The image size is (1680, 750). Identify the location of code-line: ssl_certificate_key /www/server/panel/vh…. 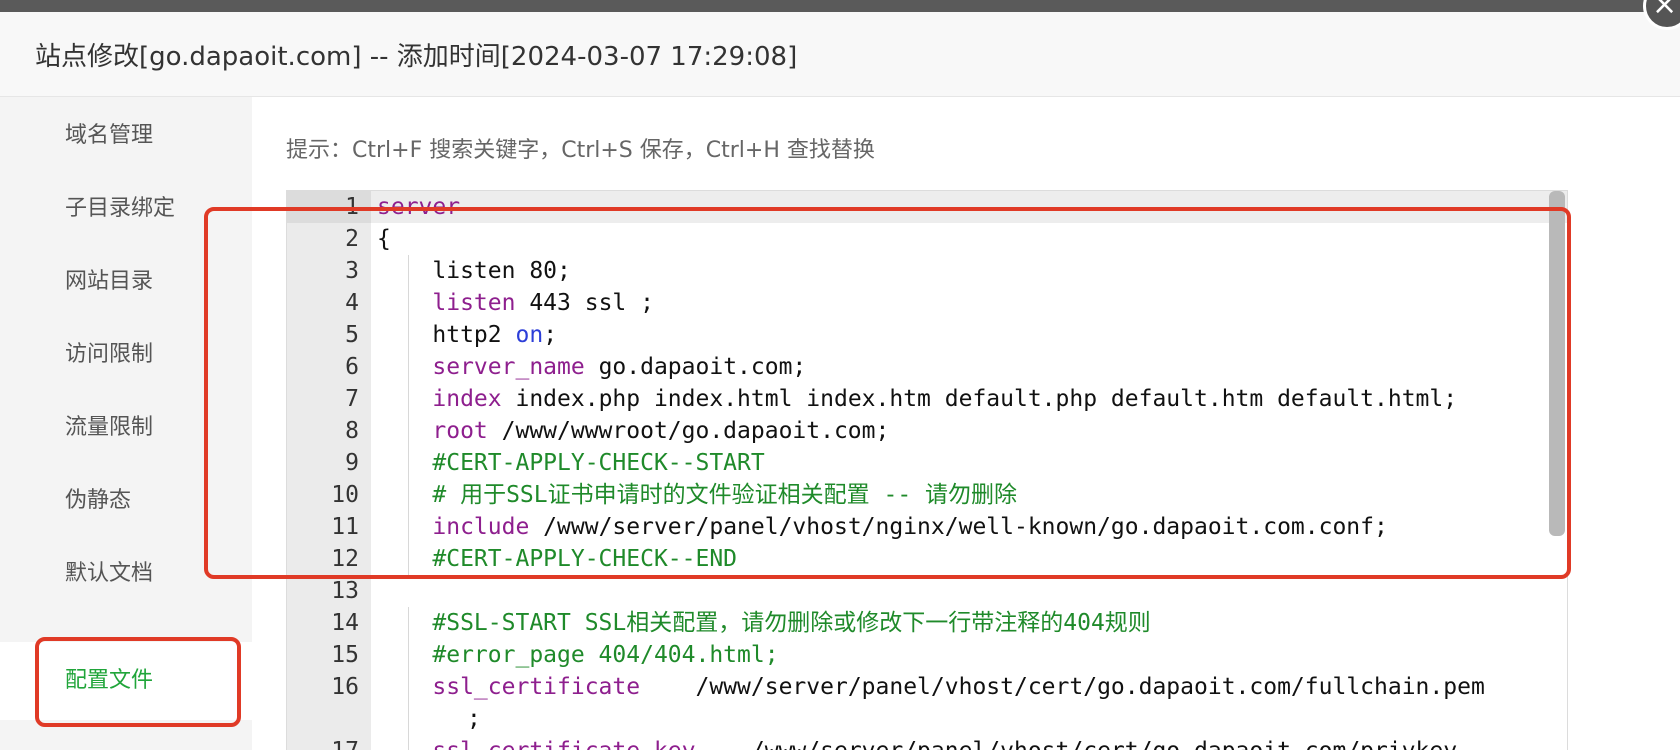
(964, 742).